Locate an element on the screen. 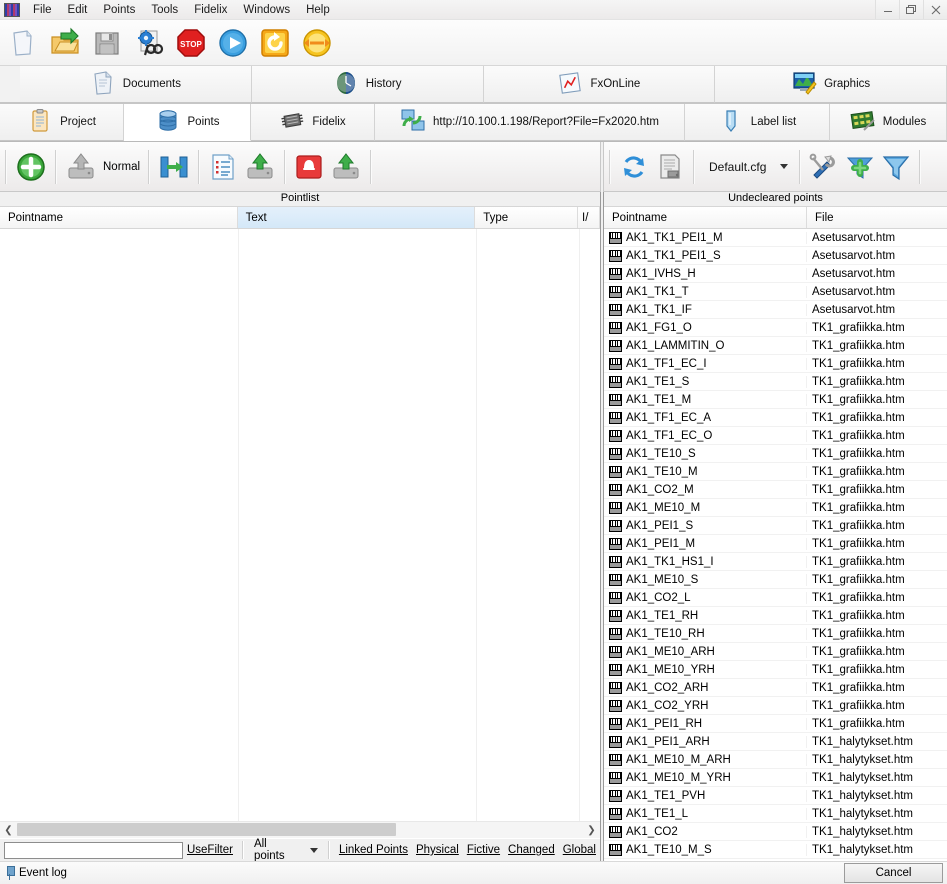 Image resolution: width=947 pixels, height=884 pixels. upload-alarm-button is located at coordinates (346, 167).